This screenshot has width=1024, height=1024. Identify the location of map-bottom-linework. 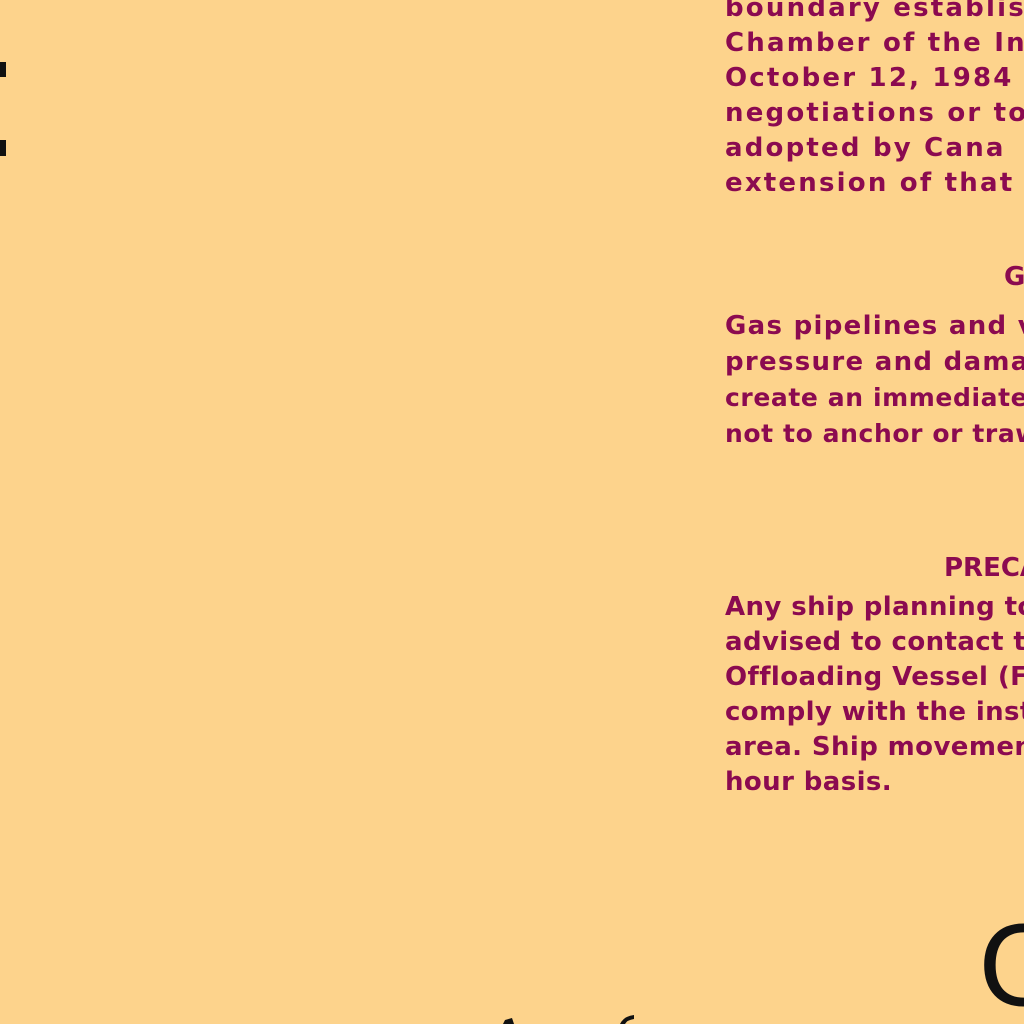
(568, 1019).